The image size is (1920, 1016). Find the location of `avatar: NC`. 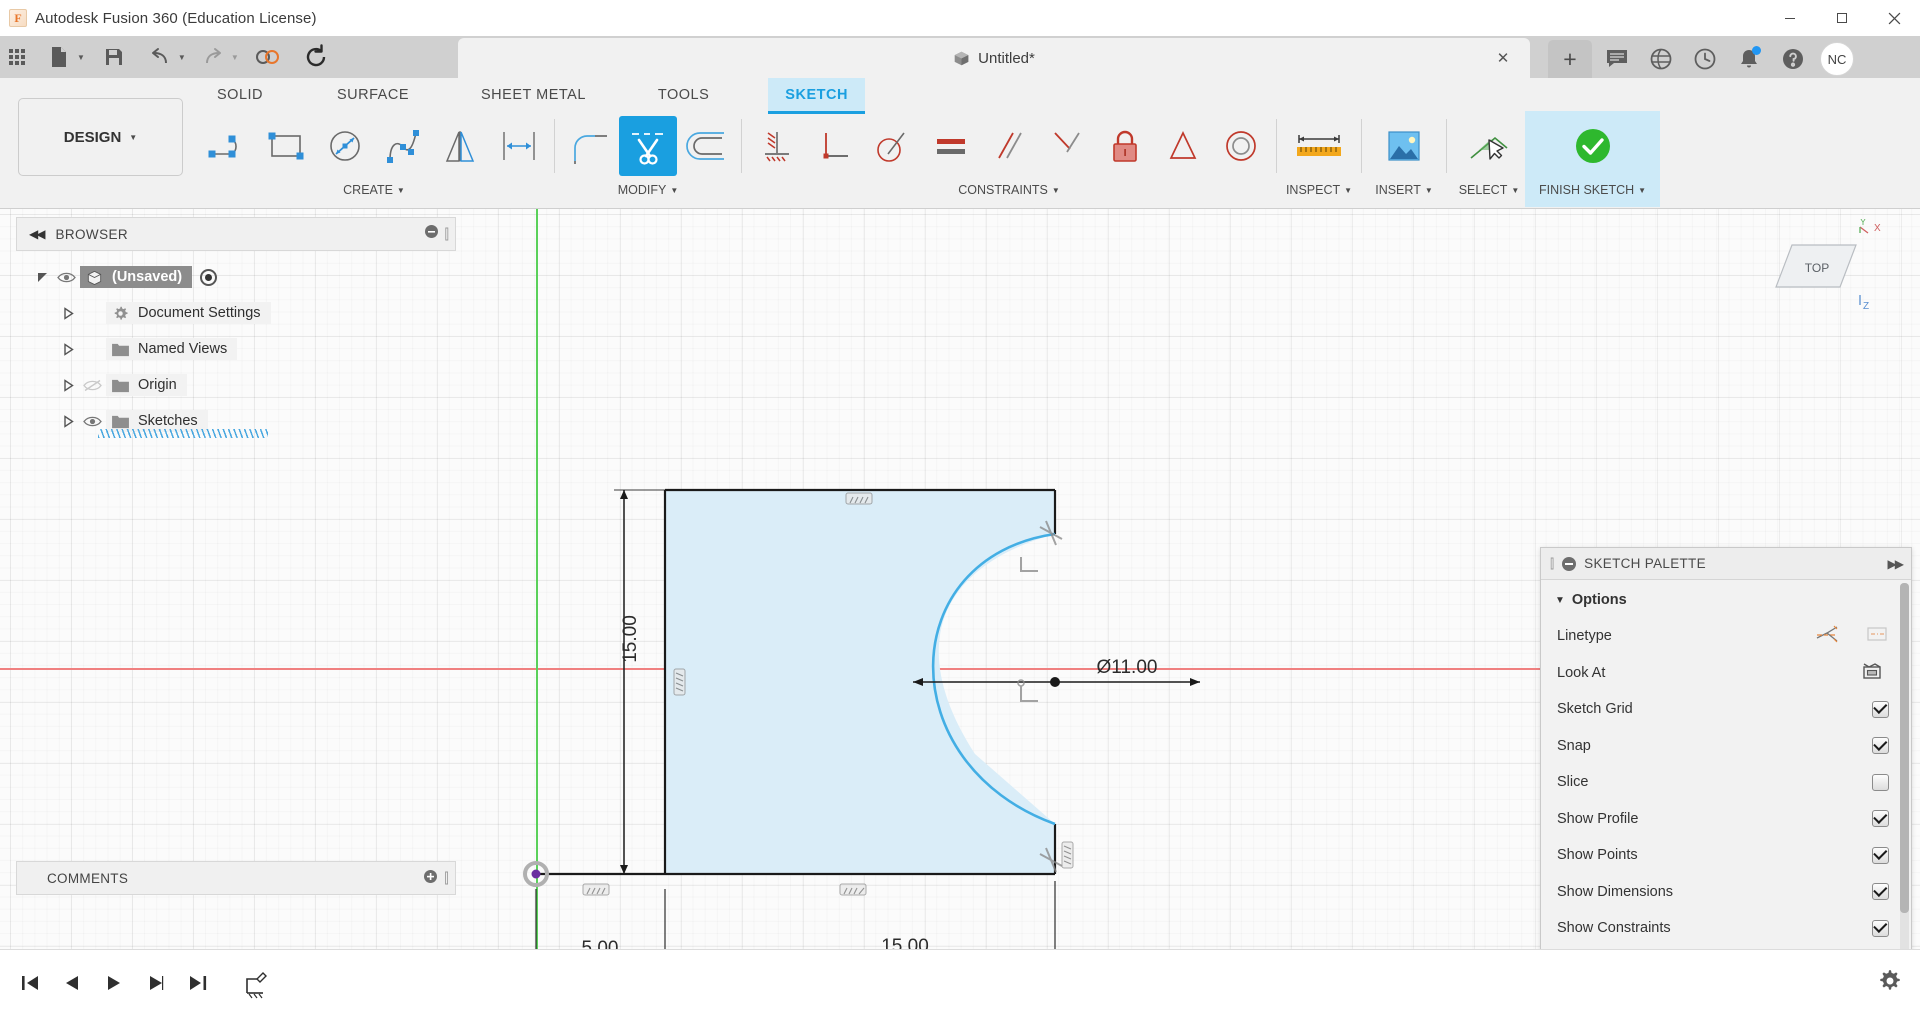

avatar: NC is located at coordinates (1837, 59).